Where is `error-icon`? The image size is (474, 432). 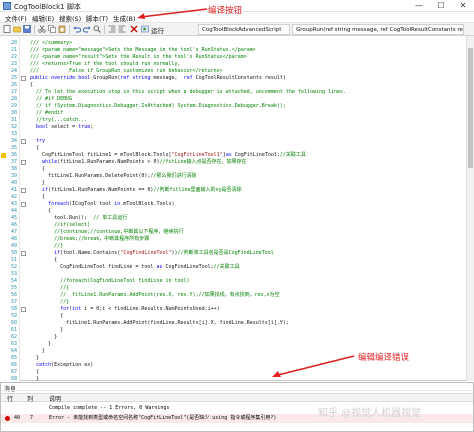 error-icon is located at coordinates (7, 418).